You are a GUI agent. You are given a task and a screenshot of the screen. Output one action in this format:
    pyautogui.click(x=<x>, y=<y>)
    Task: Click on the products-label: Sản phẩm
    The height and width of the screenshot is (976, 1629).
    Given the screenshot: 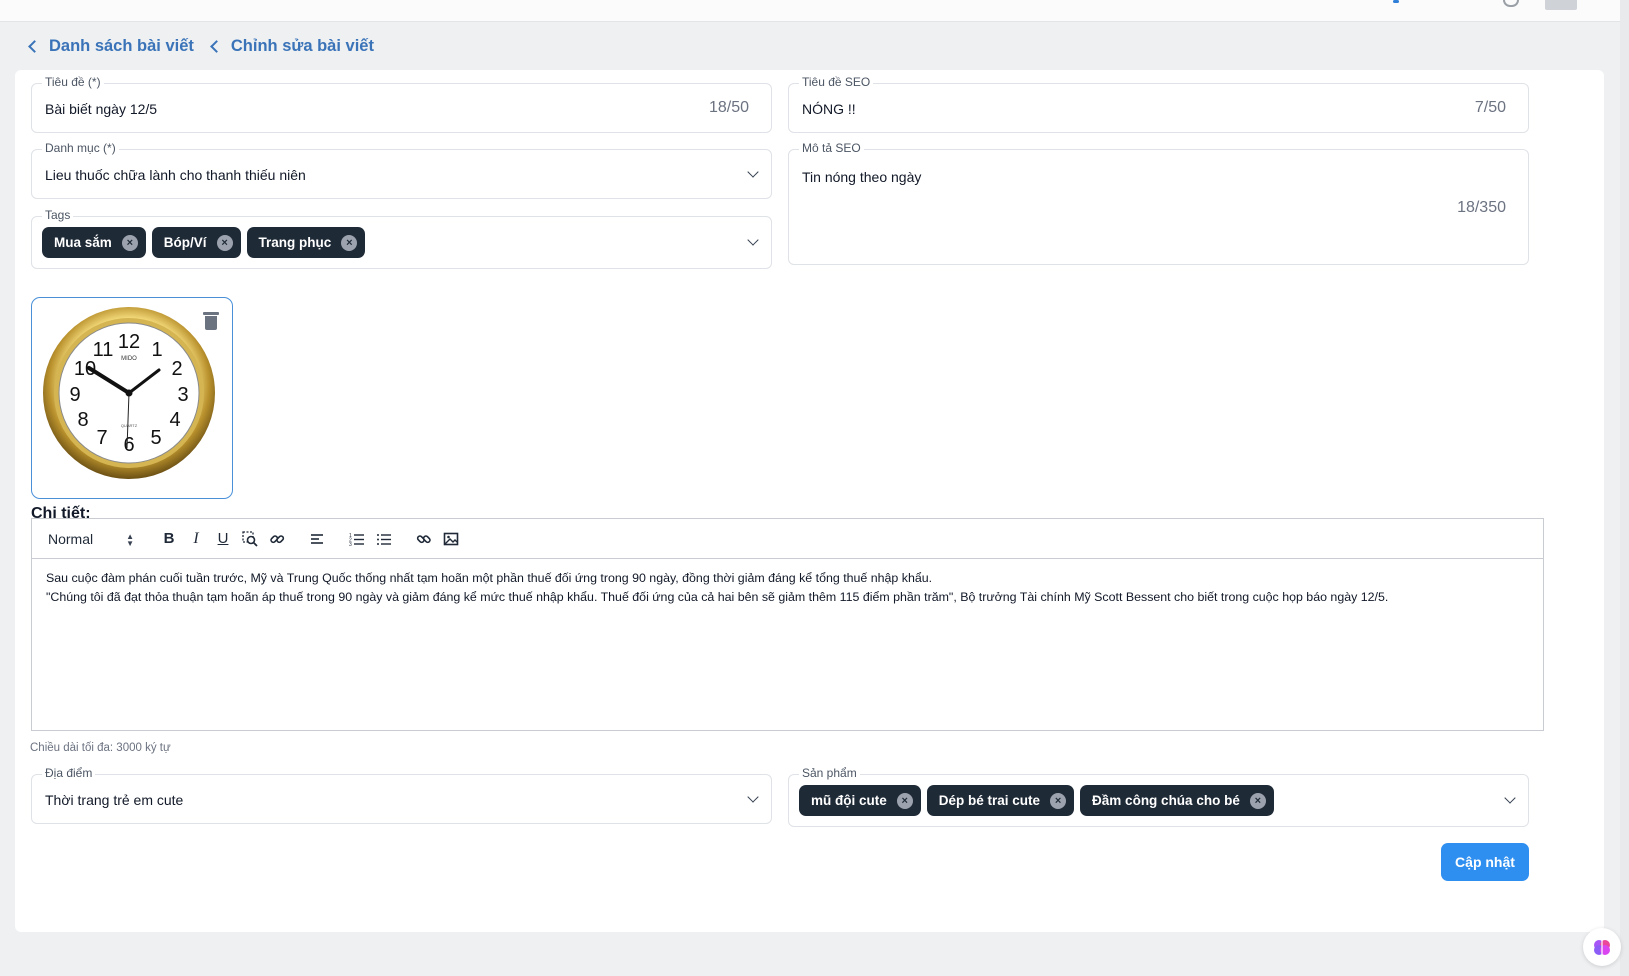 What is the action you would take?
    pyautogui.click(x=829, y=773)
    